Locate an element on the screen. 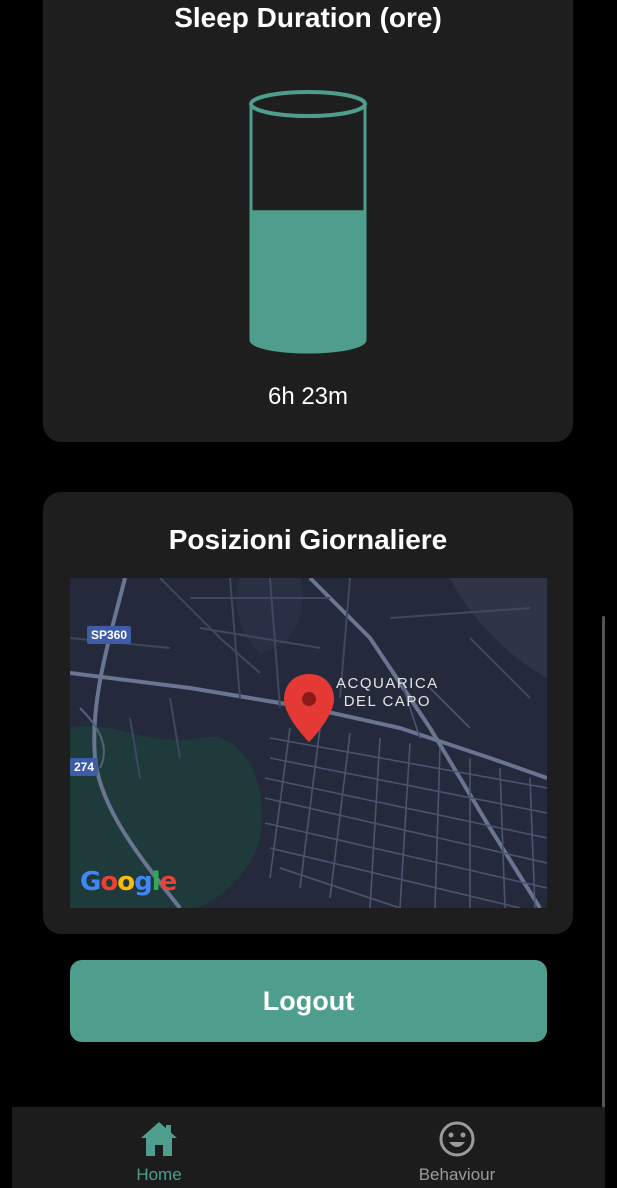 Image resolution: width=617 pixels, height=1188 pixels. location-marker-icon is located at coordinates (309, 708).